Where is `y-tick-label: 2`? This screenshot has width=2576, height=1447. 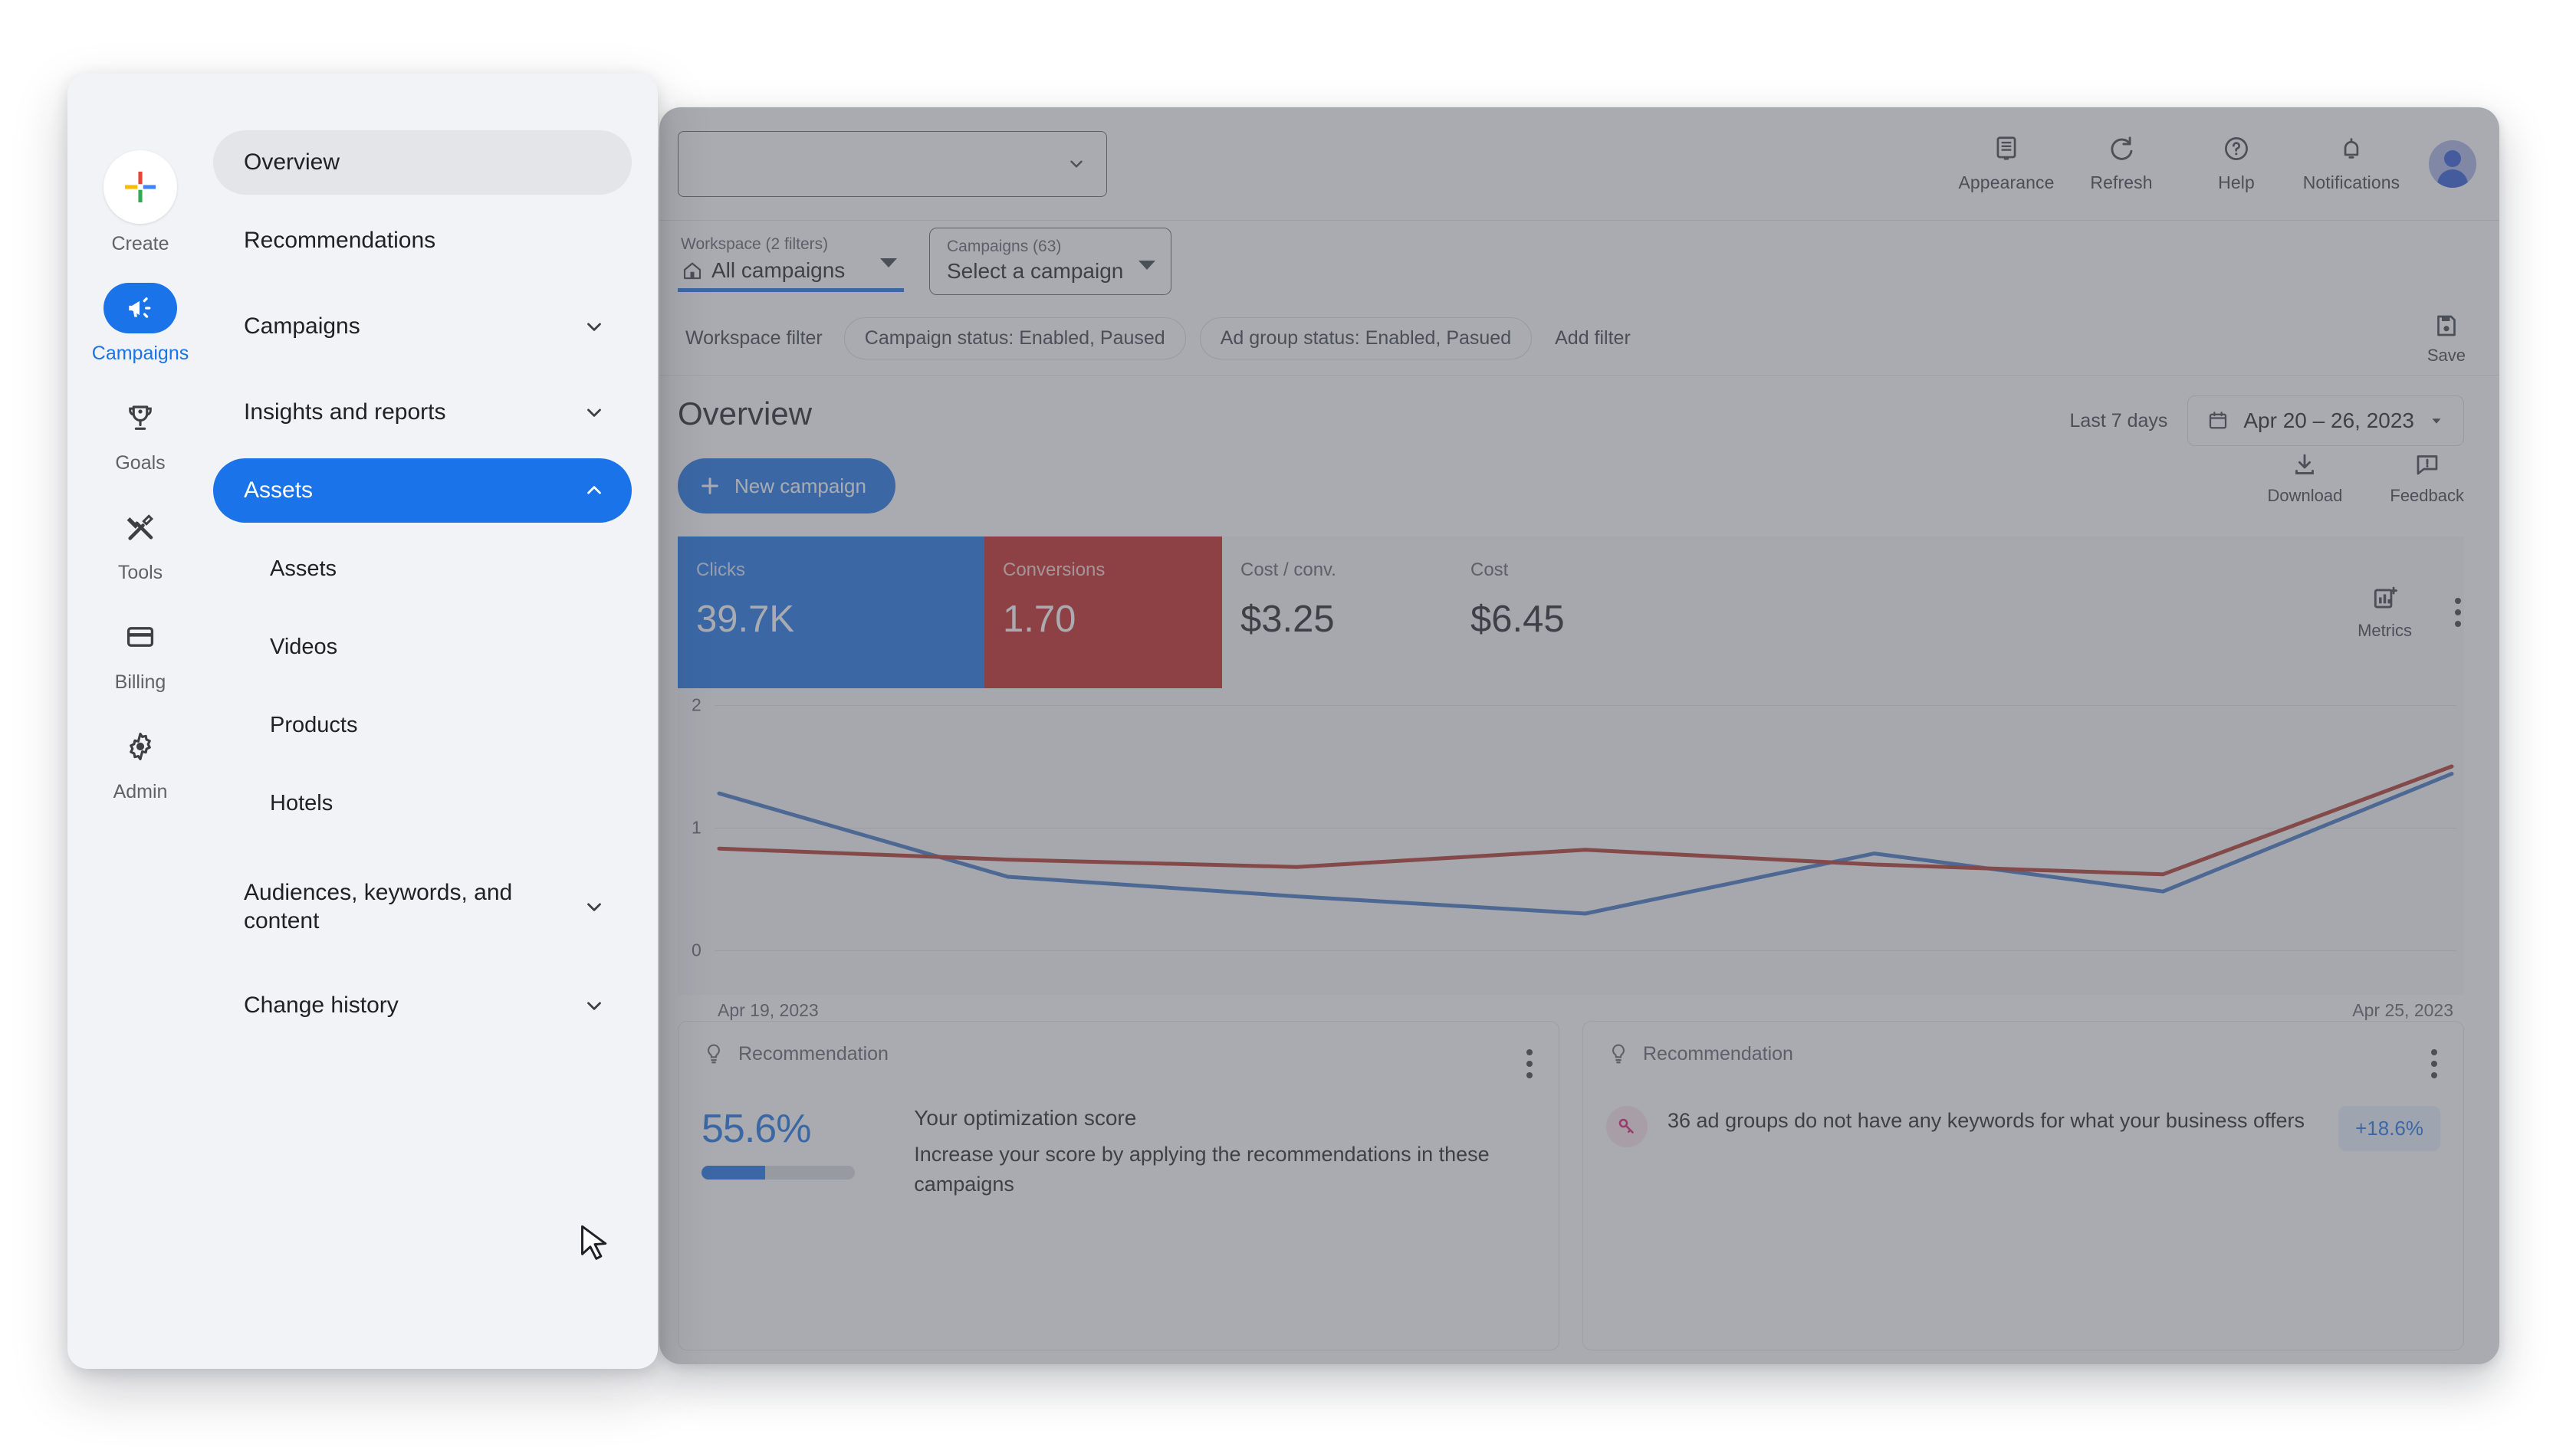 y-tick-label: 2 is located at coordinates (697, 704).